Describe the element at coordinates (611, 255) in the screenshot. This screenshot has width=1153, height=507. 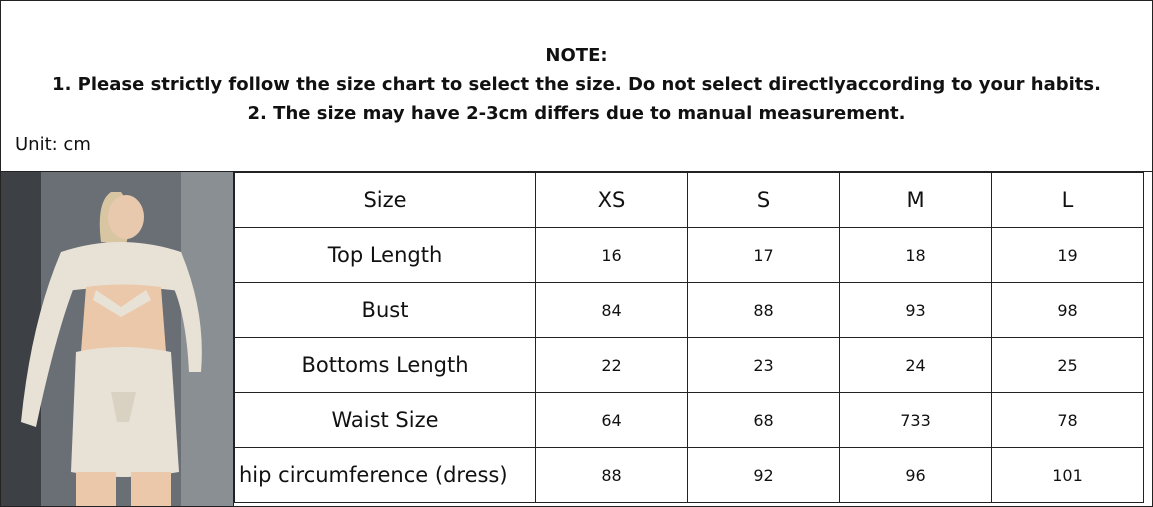
I see `table-cell: 16` at that location.